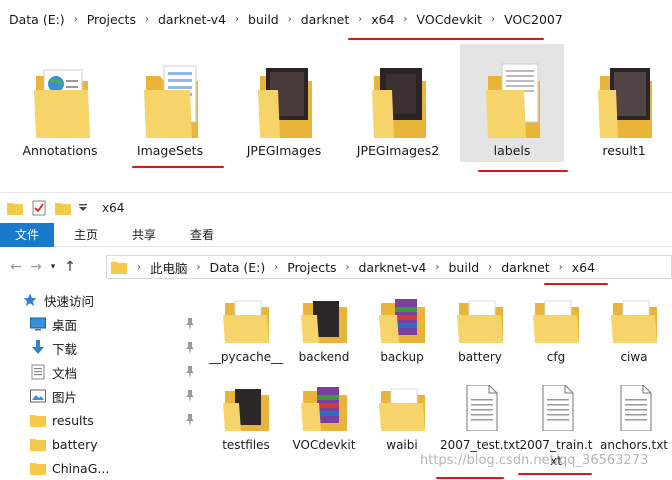 This screenshot has width=672, height=480. I want to click on annotation-underline-labels, so click(523, 171).